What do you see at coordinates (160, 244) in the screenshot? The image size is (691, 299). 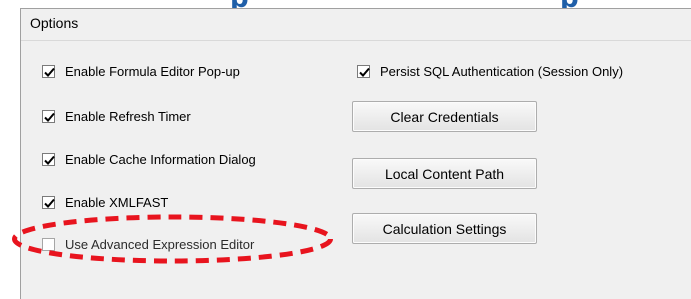 I see `checkbox-label: Use Advanced Expression Editor` at bounding box center [160, 244].